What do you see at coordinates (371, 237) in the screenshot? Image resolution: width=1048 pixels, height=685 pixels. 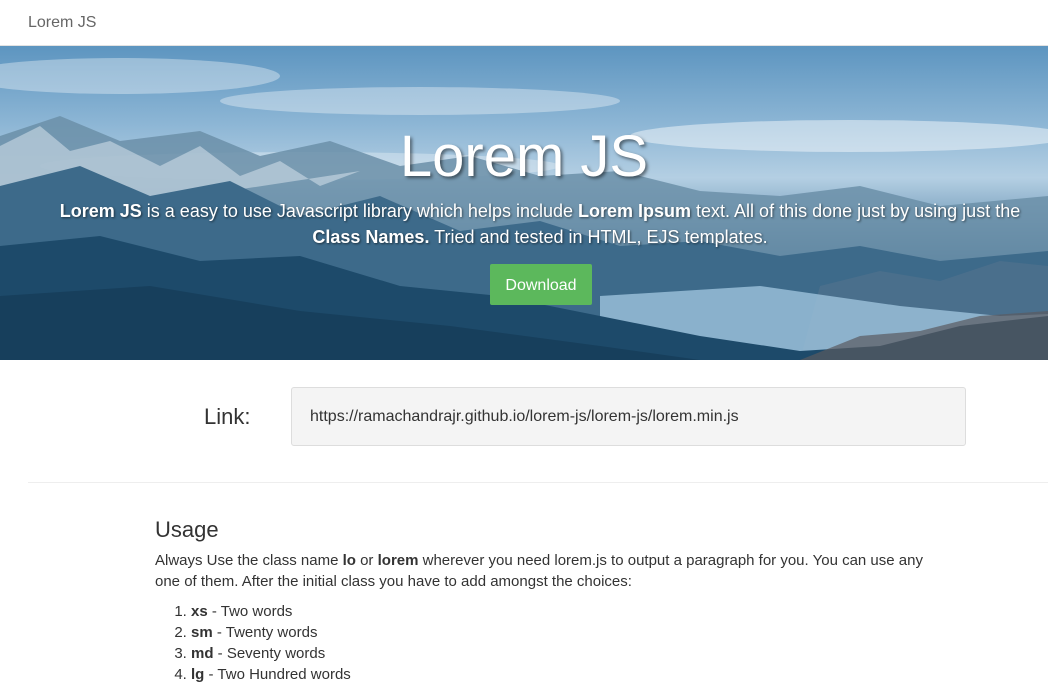 I see `hero-desc-class-names: Class Names.` at bounding box center [371, 237].